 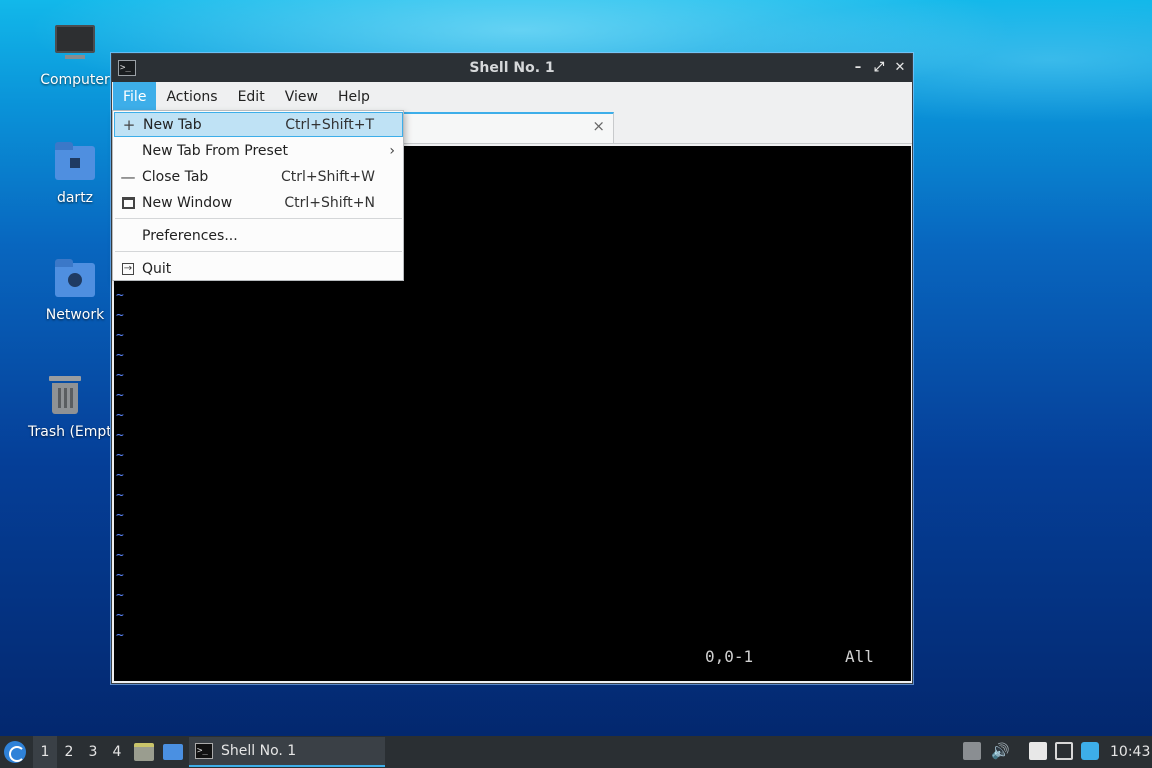 What do you see at coordinates (93, 752) in the screenshot?
I see `workspace-3: 3` at bounding box center [93, 752].